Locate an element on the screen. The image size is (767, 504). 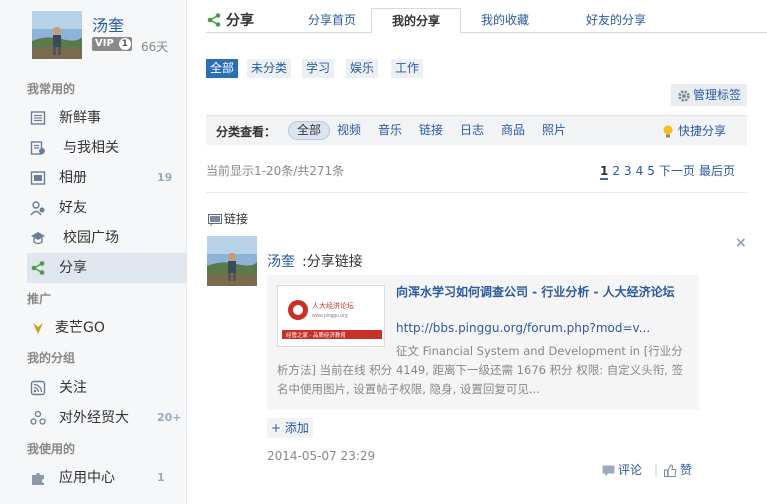
share-tabs: 分享 分享首页 我的分享 我的收藏 好友的分享 is located at coordinates (486, 21).